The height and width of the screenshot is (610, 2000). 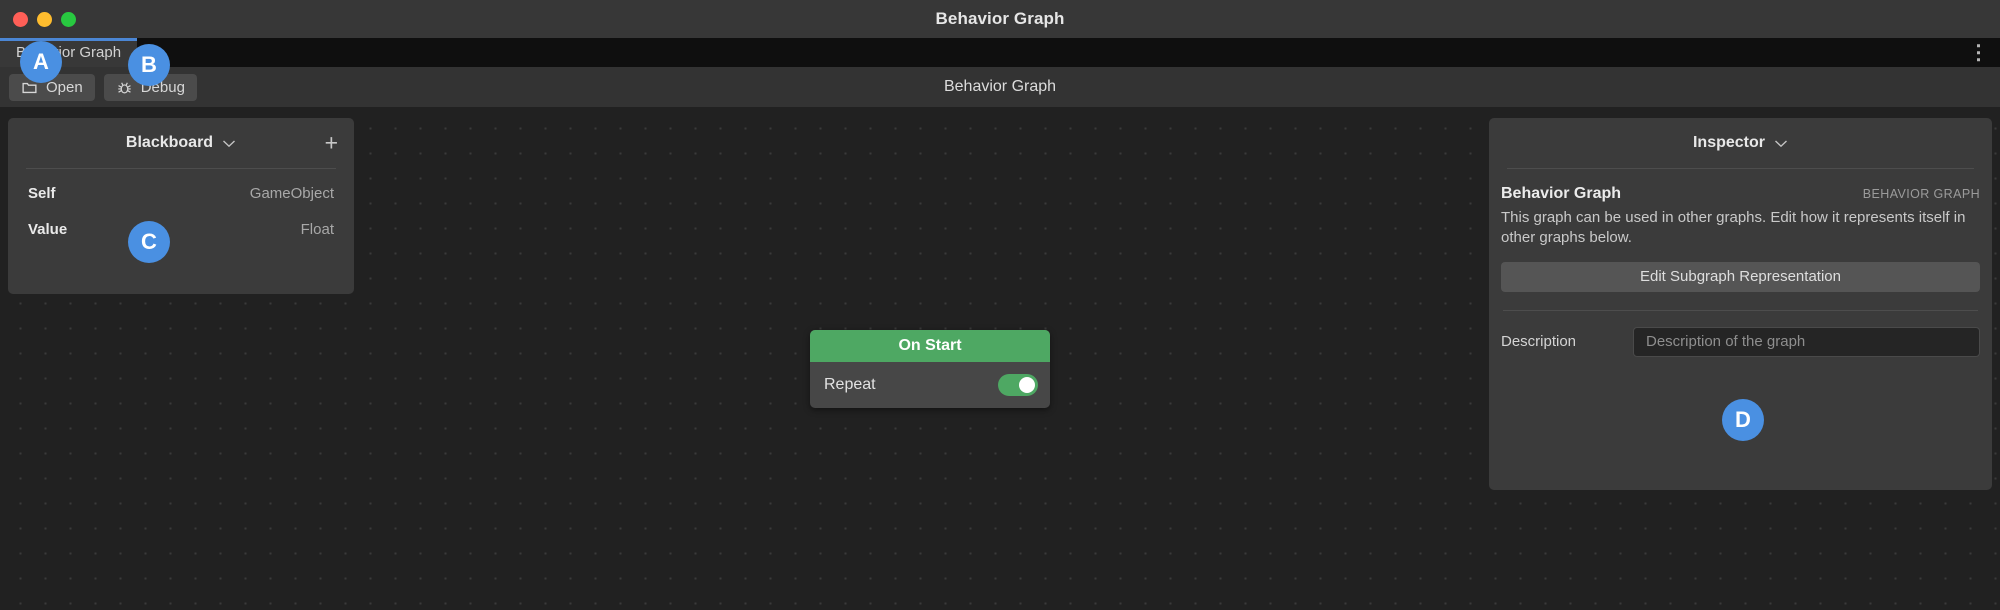 I want to click on graph-node-on-start: On Start Repeat, so click(x=930, y=369).